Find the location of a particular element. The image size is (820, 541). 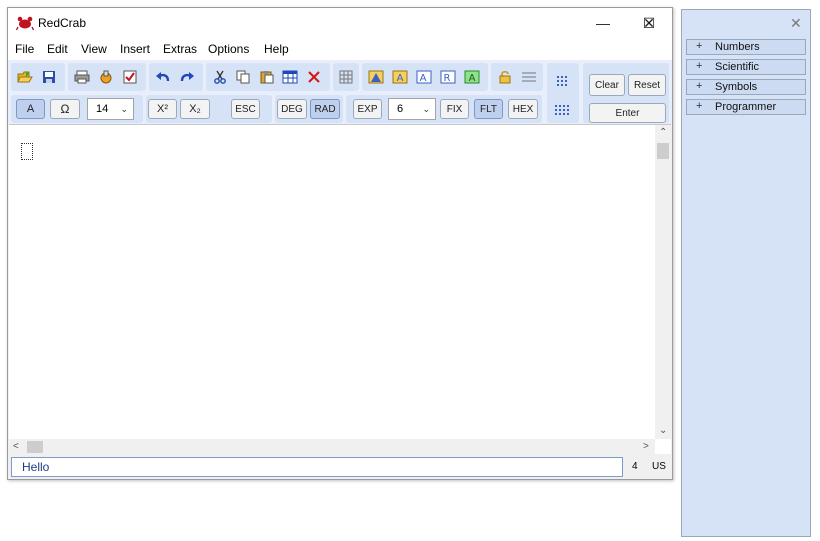

hex-button: HEX is located at coordinates (523, 109).